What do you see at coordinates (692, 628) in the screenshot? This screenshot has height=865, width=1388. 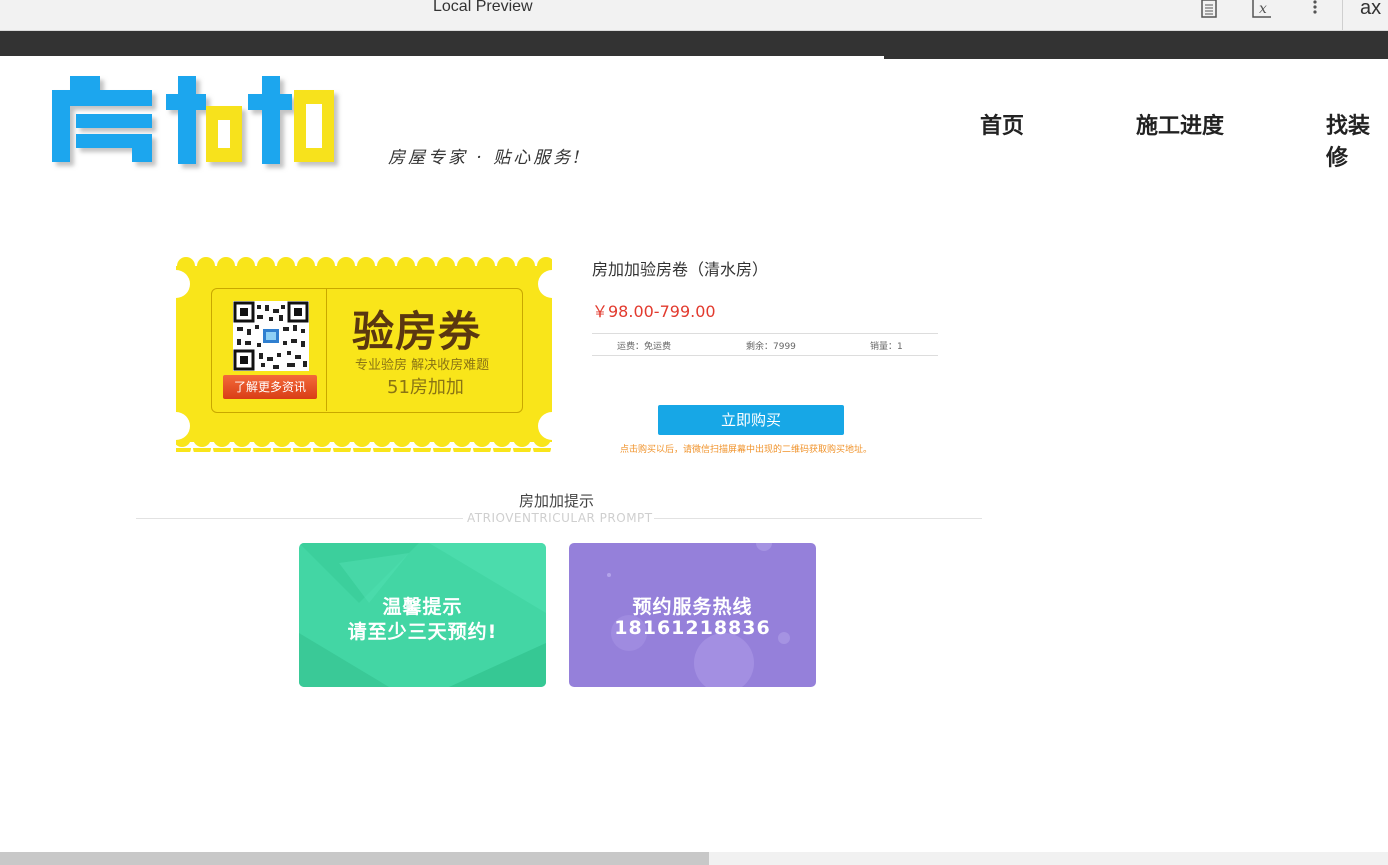 I see `hotline-number: 18161218836` at bounding box center [692, 628].